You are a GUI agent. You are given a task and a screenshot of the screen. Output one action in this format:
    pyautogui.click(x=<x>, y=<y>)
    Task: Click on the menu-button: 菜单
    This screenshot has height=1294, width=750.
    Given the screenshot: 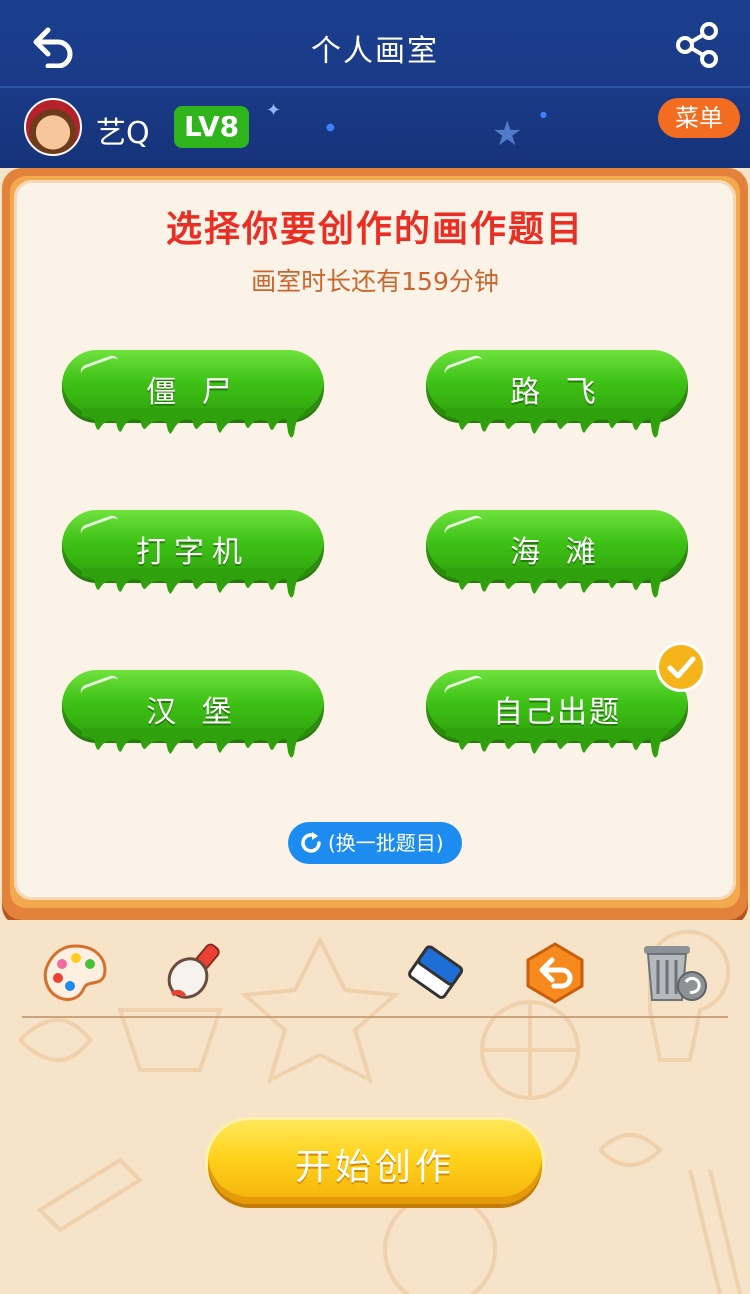 What is the action you would take?
    pyautogui.click(x=699, y=118)
    